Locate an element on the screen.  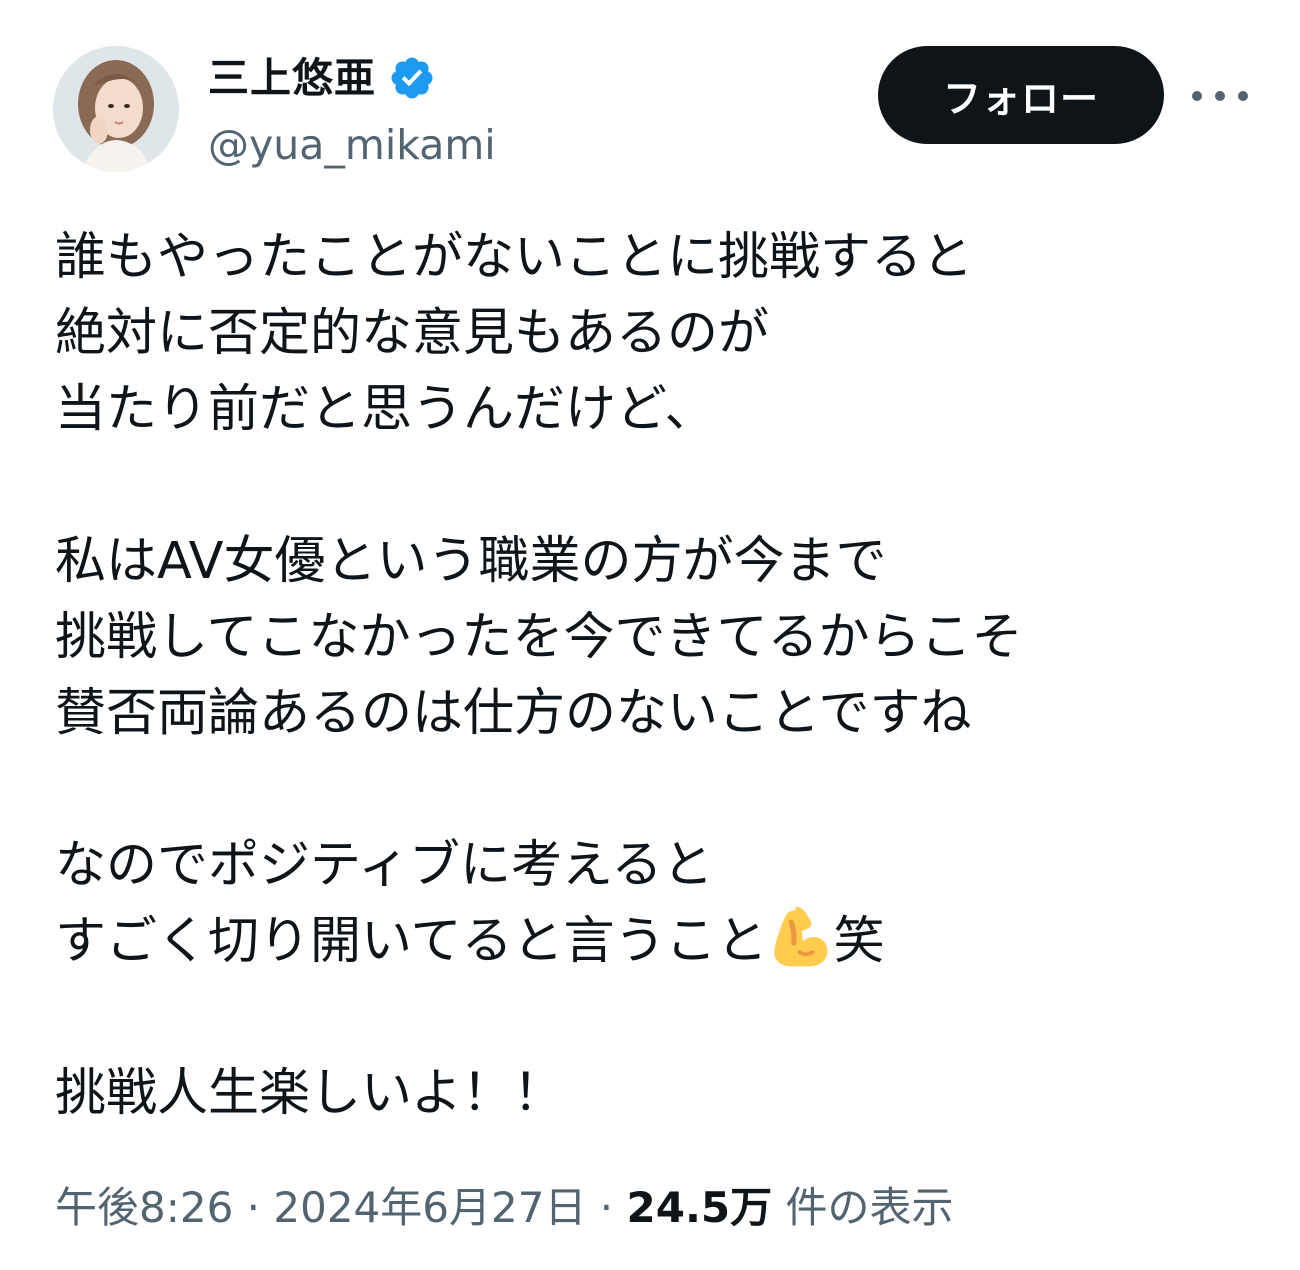
tweet-time: 午後8:26 is located at coordinates (144, 1207).